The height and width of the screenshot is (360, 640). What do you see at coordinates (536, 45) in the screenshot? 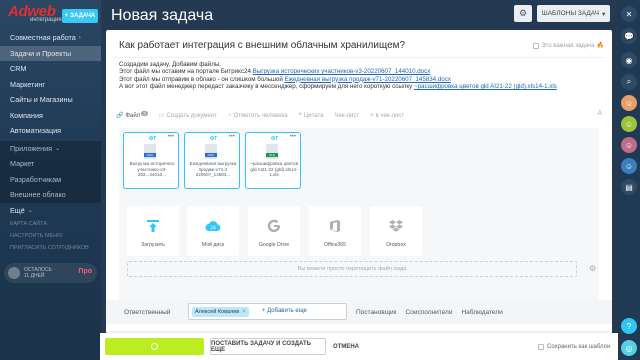
I see `important-checkbox` at bounding box center [536, 45].